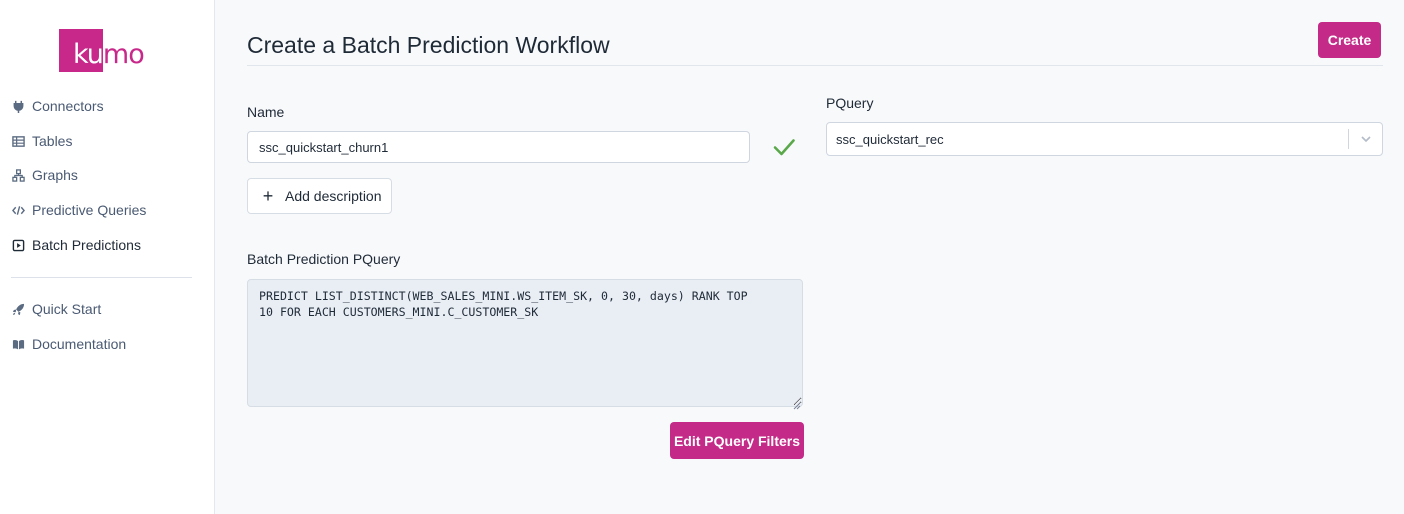 The image size is (1404, 514). Describe the element at coordinates (18, 106) in the screenshot. I see `plug-icon` at that location.